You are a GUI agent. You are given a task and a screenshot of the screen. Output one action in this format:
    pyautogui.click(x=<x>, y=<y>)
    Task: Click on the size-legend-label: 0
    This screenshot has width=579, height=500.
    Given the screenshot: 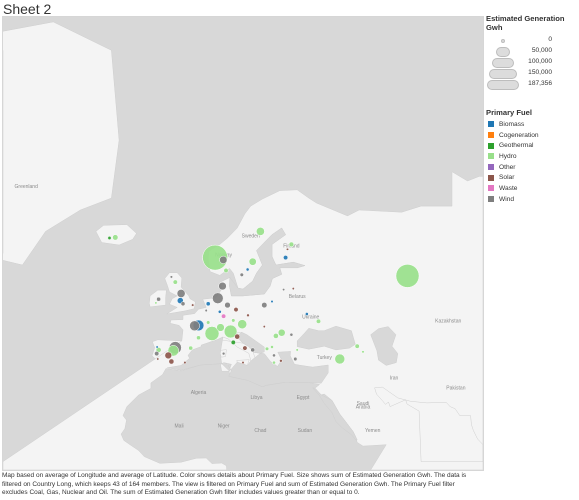 What is the action you would take?
    pyautogui.click(x=550, y=39)
    